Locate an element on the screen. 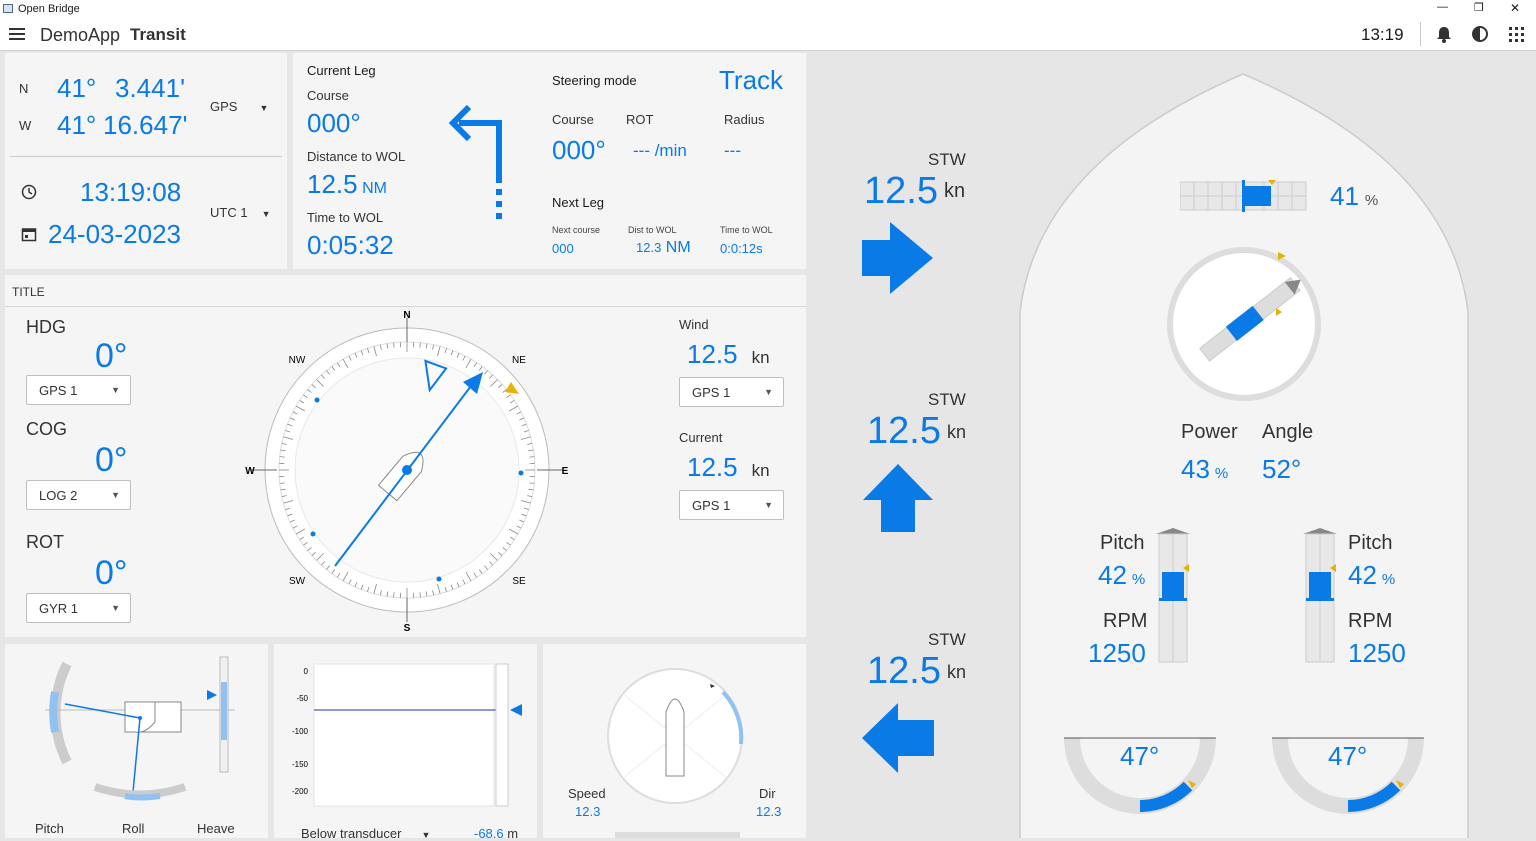  compass-se: SE is located at coordinates (519, 581).